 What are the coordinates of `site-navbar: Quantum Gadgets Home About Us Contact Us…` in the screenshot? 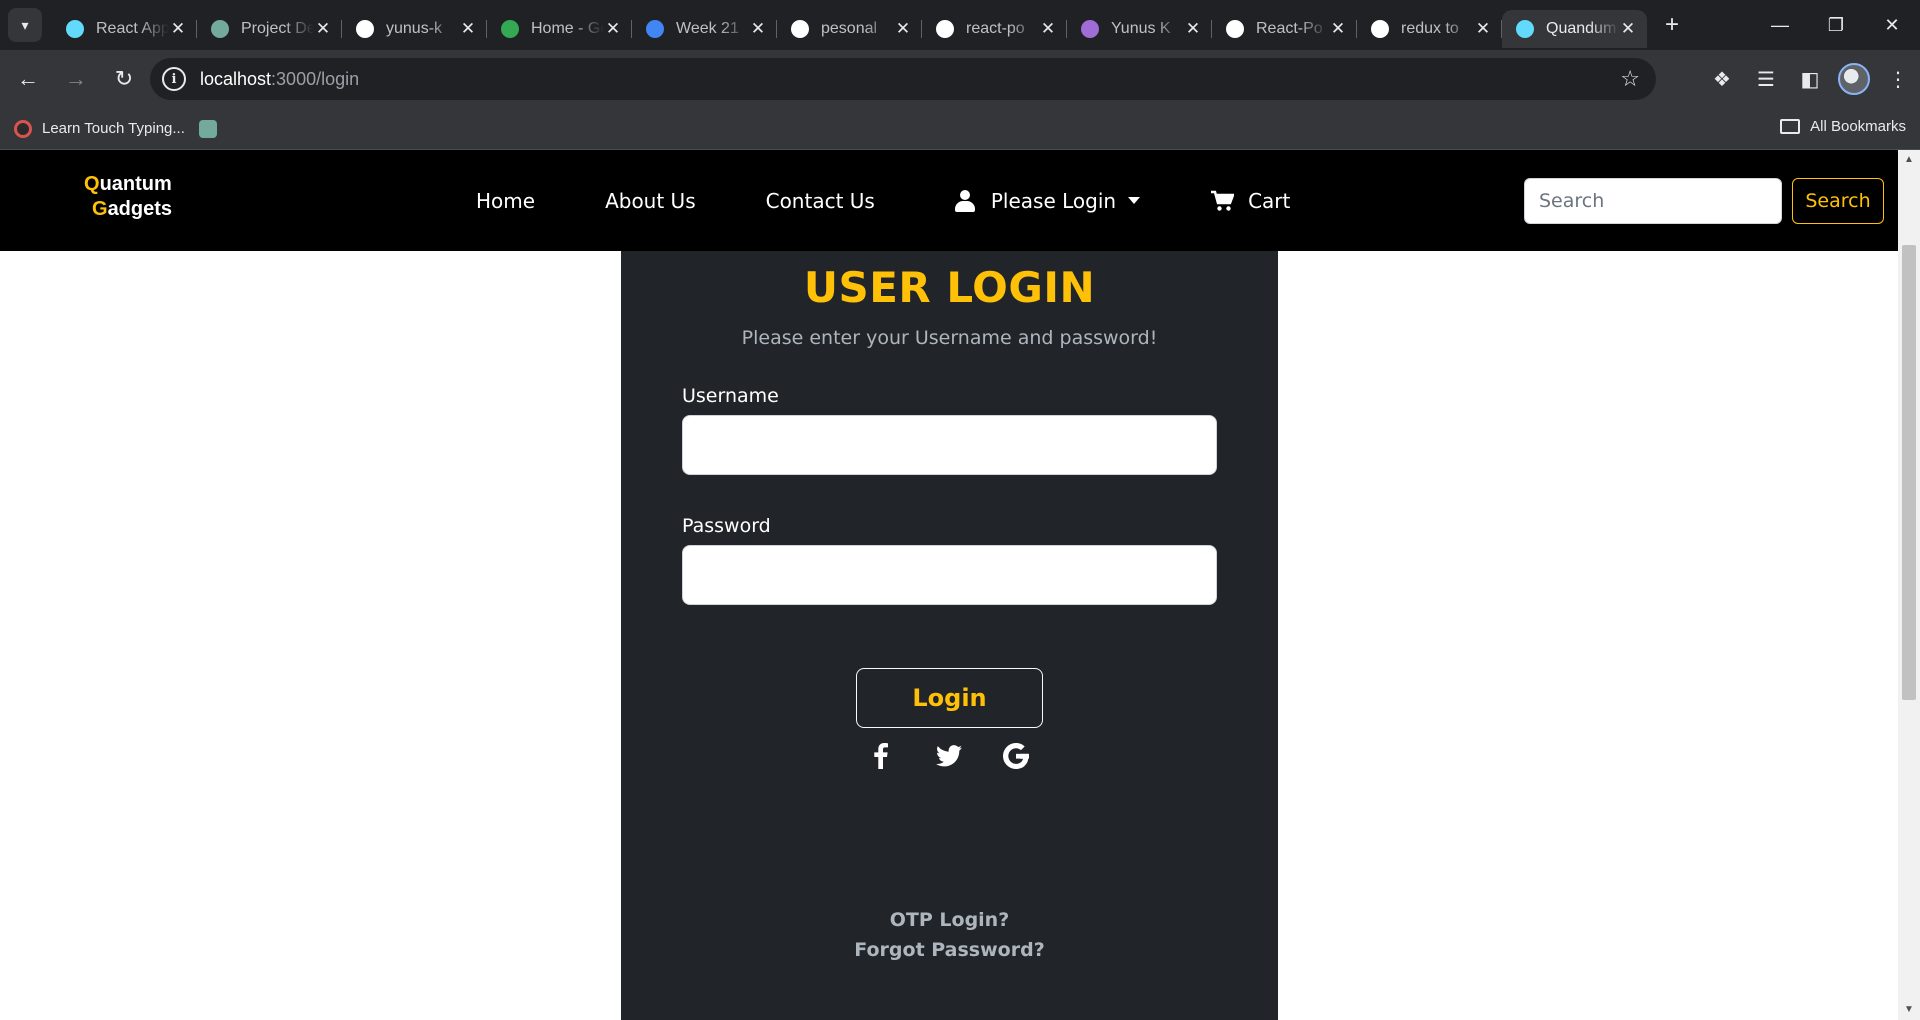 It's located at (949, 200).